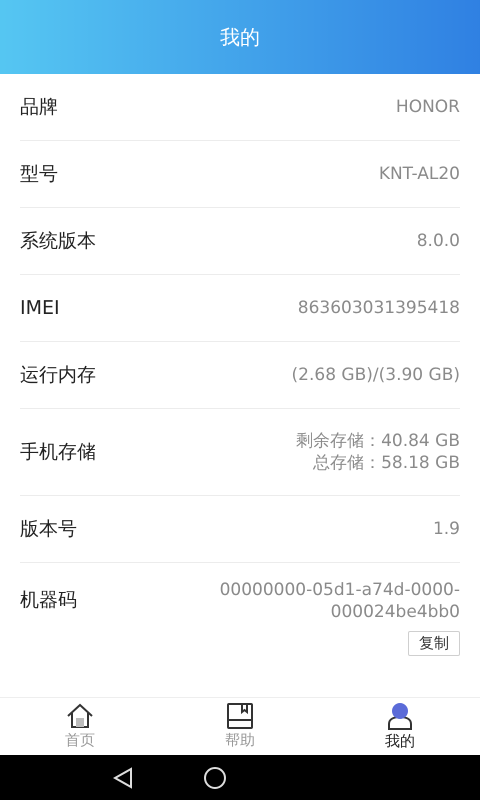 The image size is (480, 800). What do you see at coordinates (58, 375) in the screenshot?
I see `row-label: 运行内存` at bounding box center [58, 375].